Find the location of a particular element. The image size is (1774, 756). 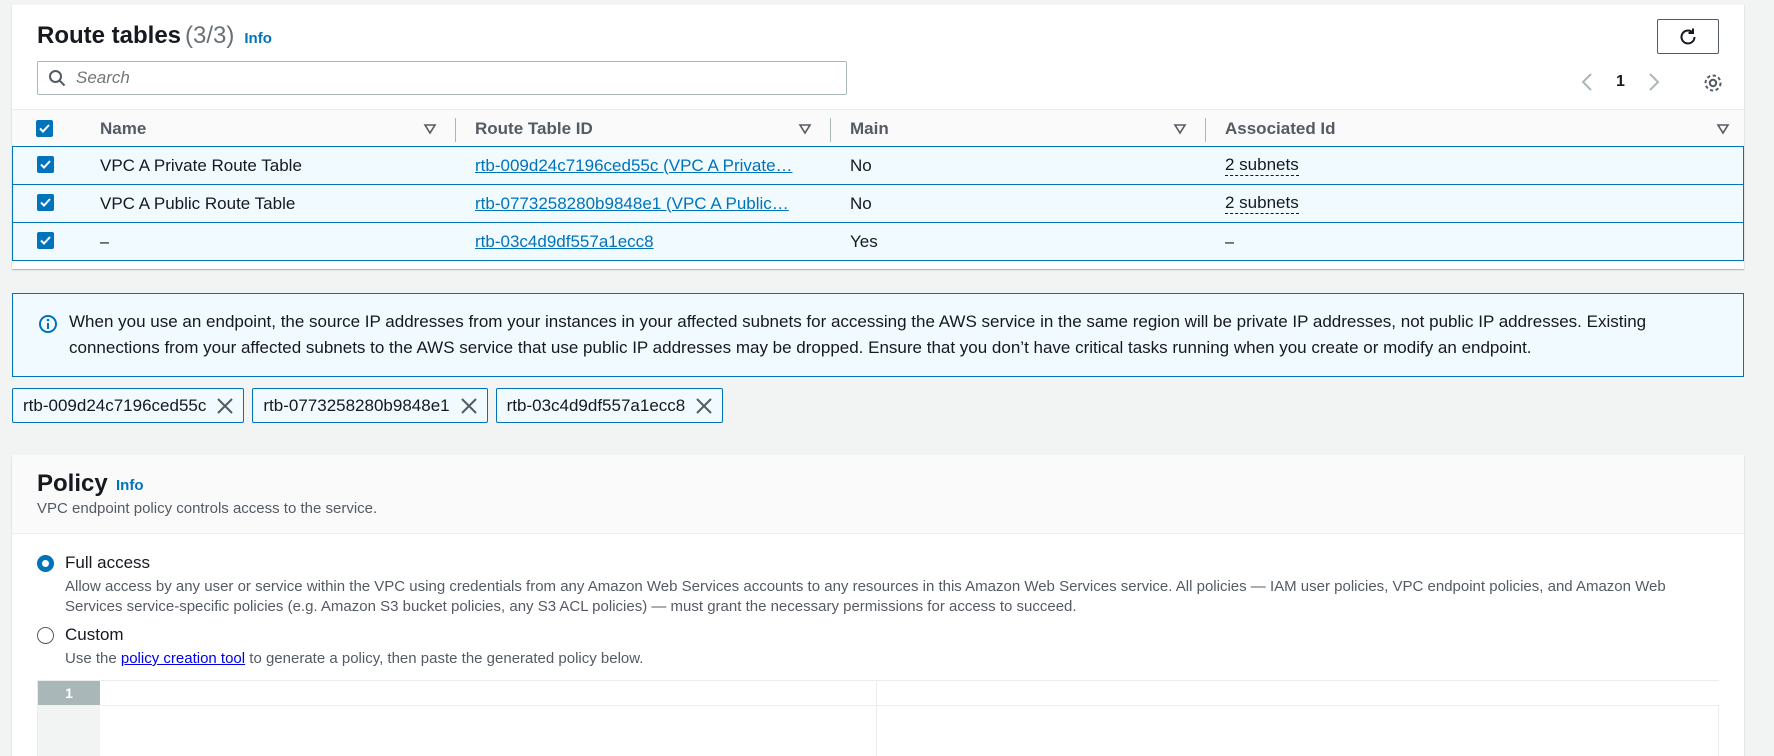

preferences-button is located at coordinates (1713, 85).